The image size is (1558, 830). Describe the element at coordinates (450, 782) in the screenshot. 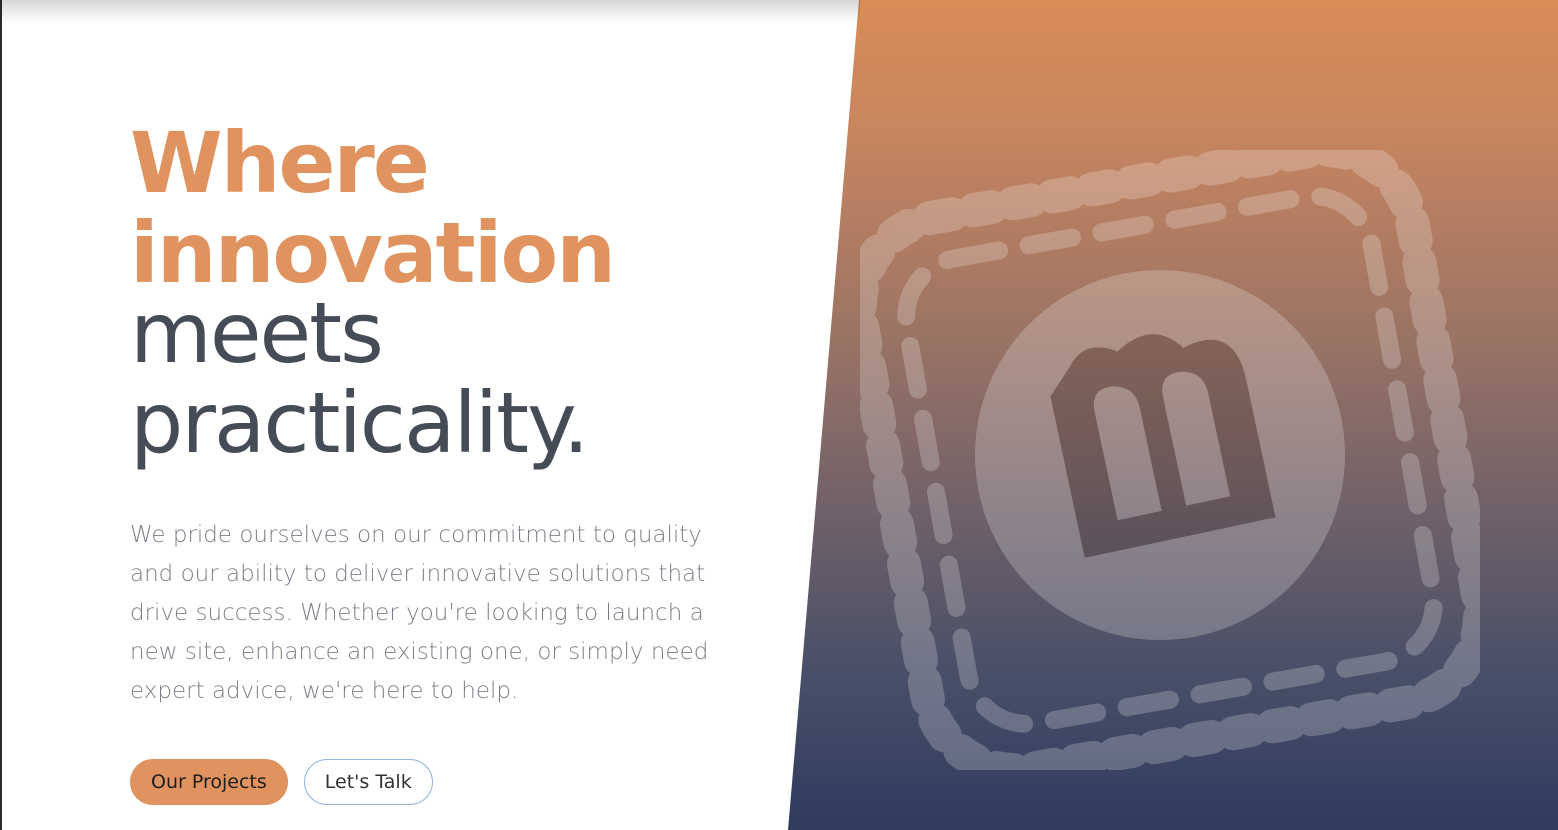

I see `hero-button-group: Our Projects Let's Talk` at that location.